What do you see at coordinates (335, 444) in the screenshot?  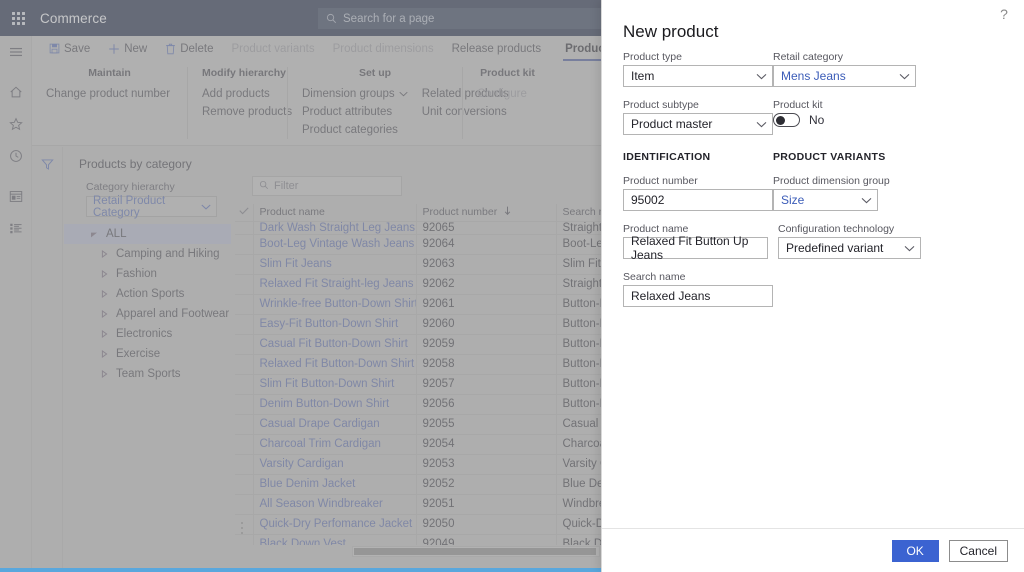 I see `cell-product-name: Charcoal Trim Cardigan` at bounding box center [335, 444].